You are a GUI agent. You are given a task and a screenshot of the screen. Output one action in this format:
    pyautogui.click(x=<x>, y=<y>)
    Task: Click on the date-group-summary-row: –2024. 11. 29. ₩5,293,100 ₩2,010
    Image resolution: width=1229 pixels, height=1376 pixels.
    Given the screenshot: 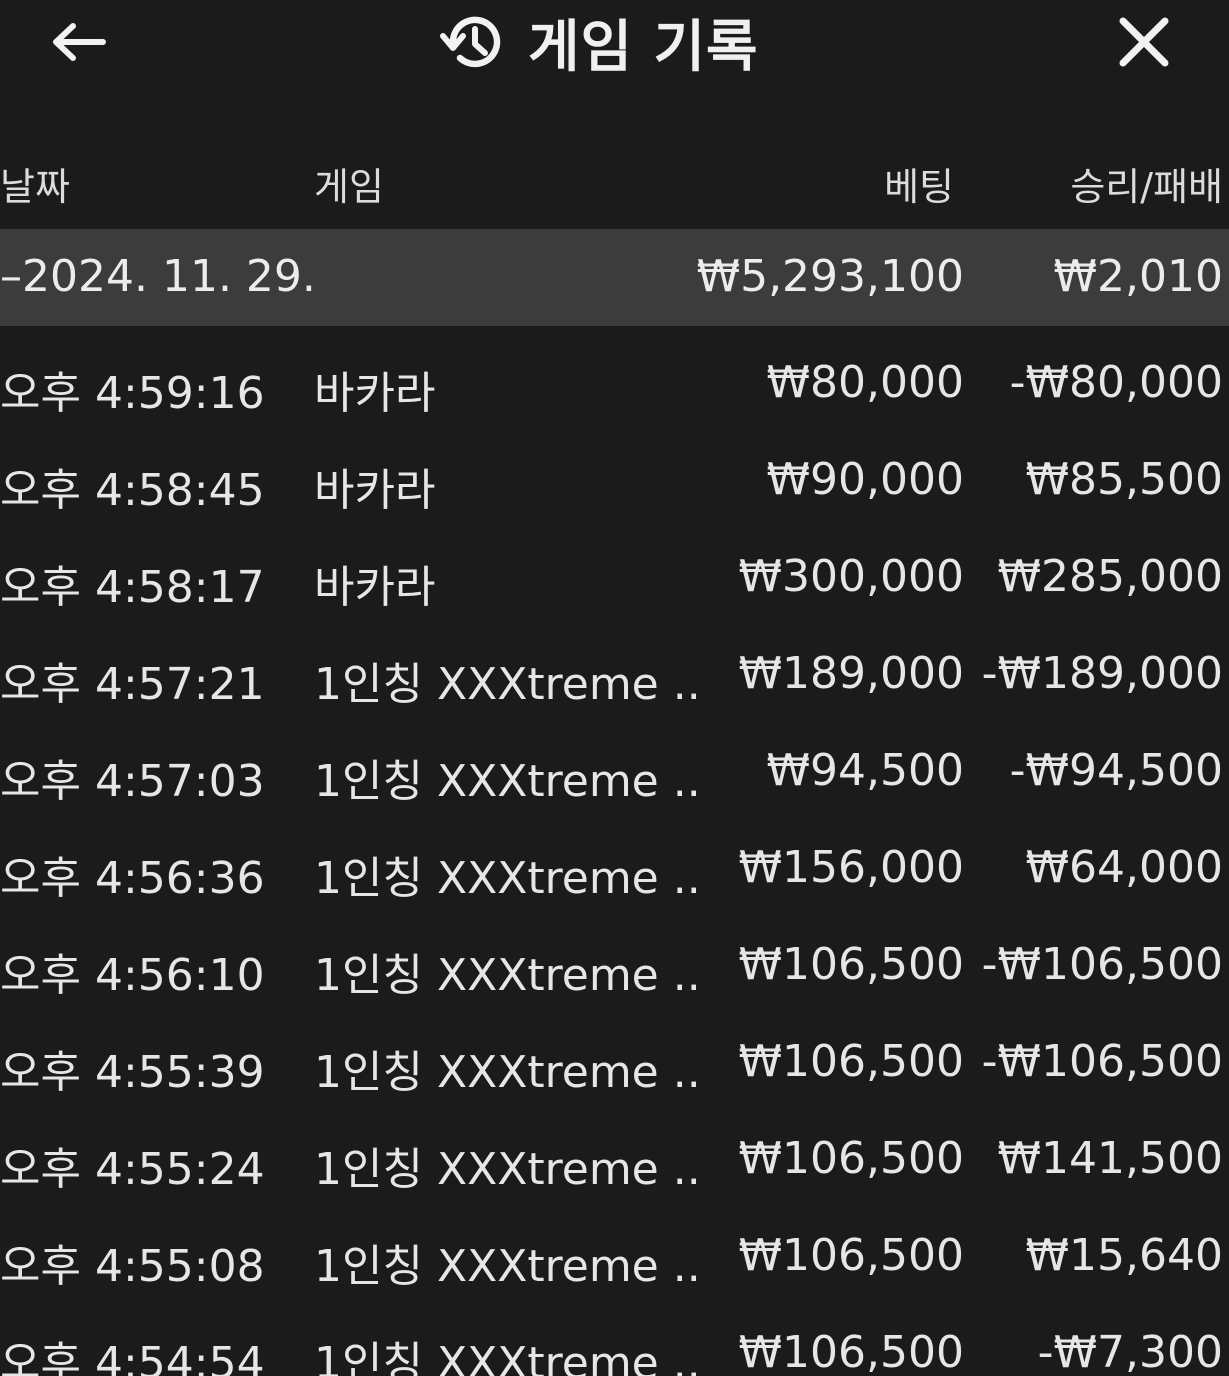 What is the action you would take?
    pyautogui.click(x=614, y=277)
    